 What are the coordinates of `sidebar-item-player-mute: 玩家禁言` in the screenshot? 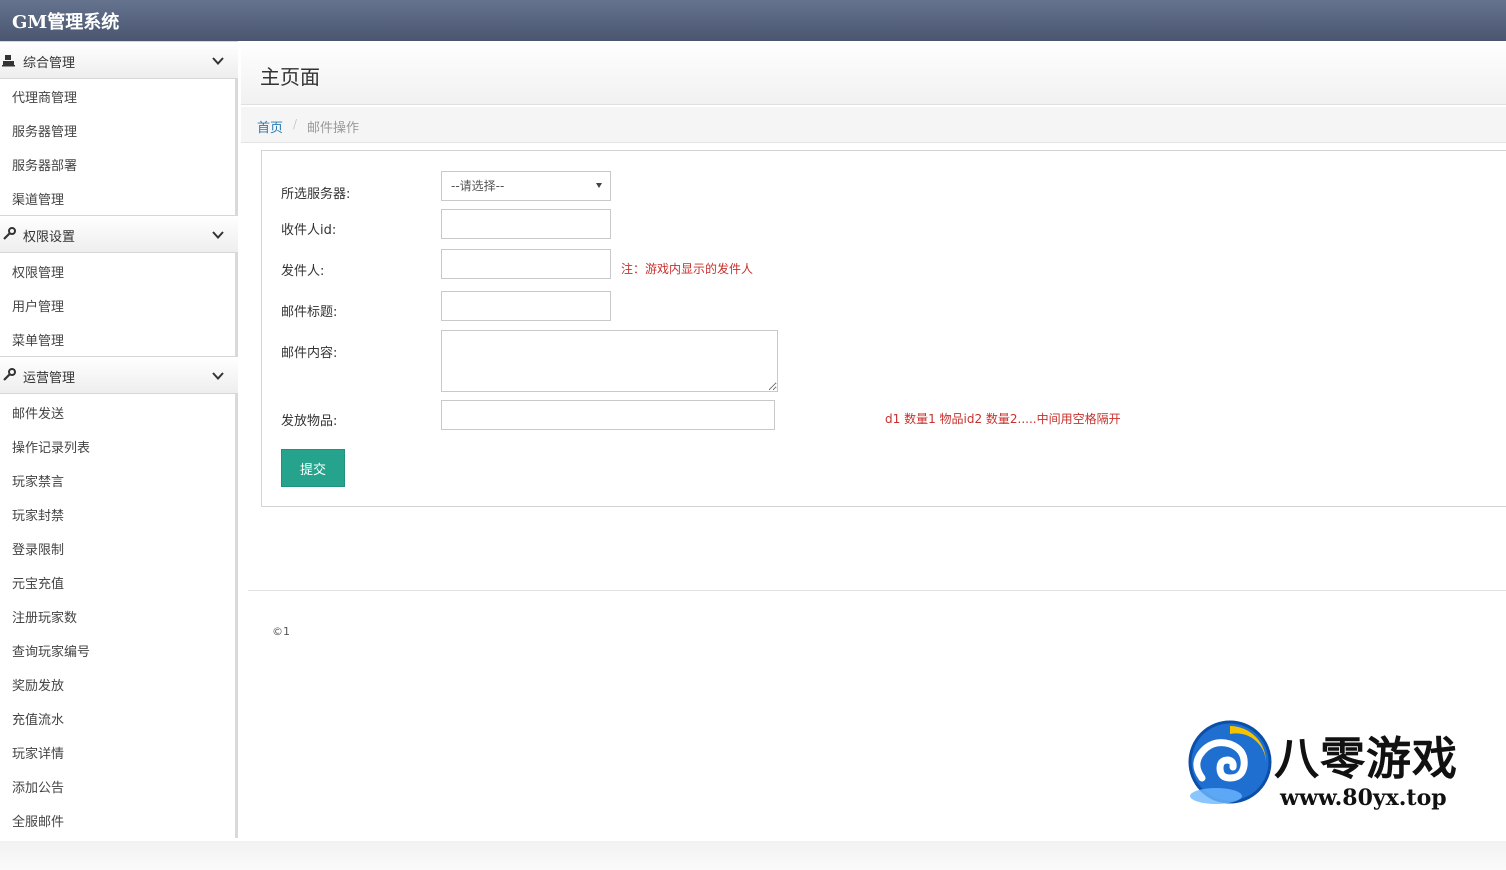 It's located at (38, 480).